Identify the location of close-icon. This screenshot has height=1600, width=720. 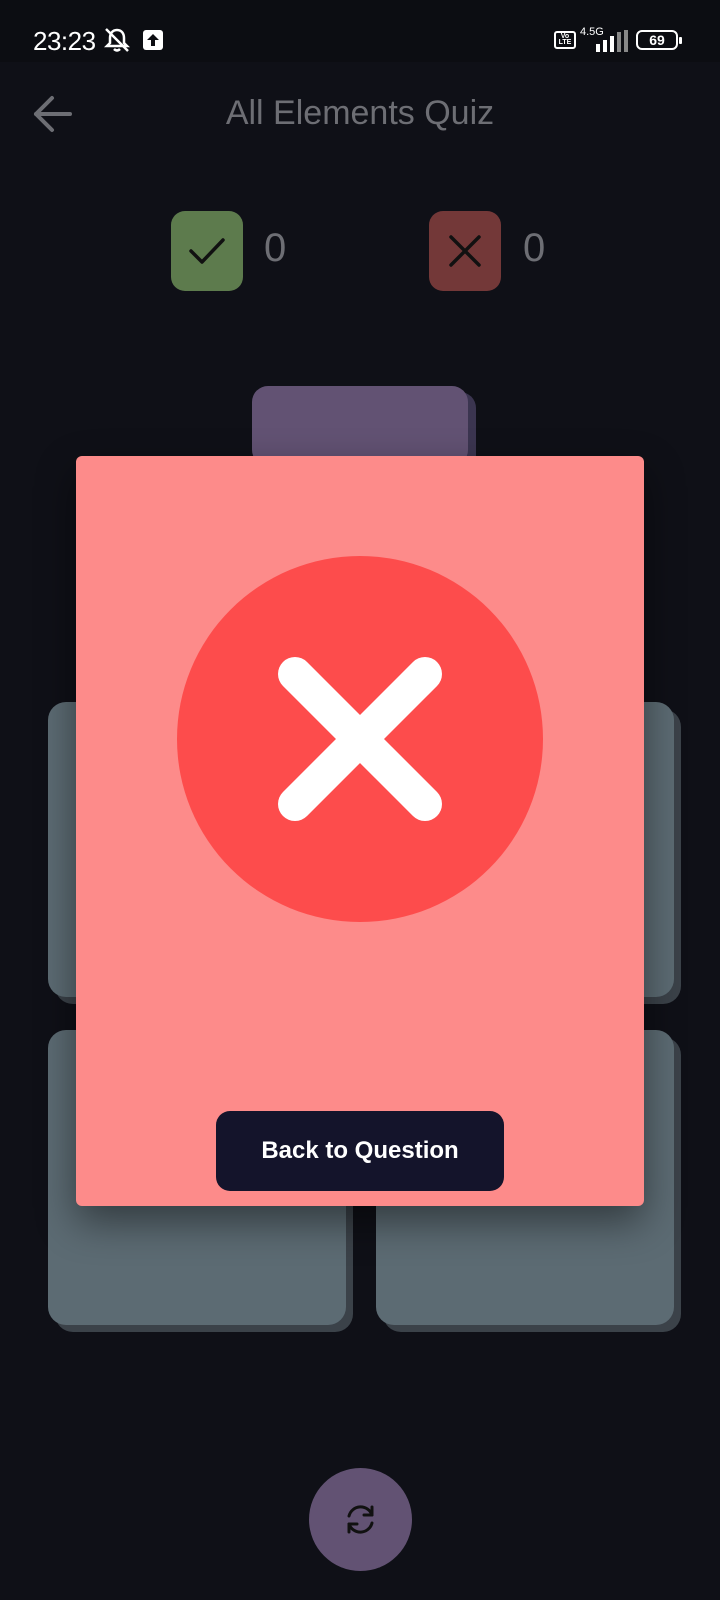
(465, 251).